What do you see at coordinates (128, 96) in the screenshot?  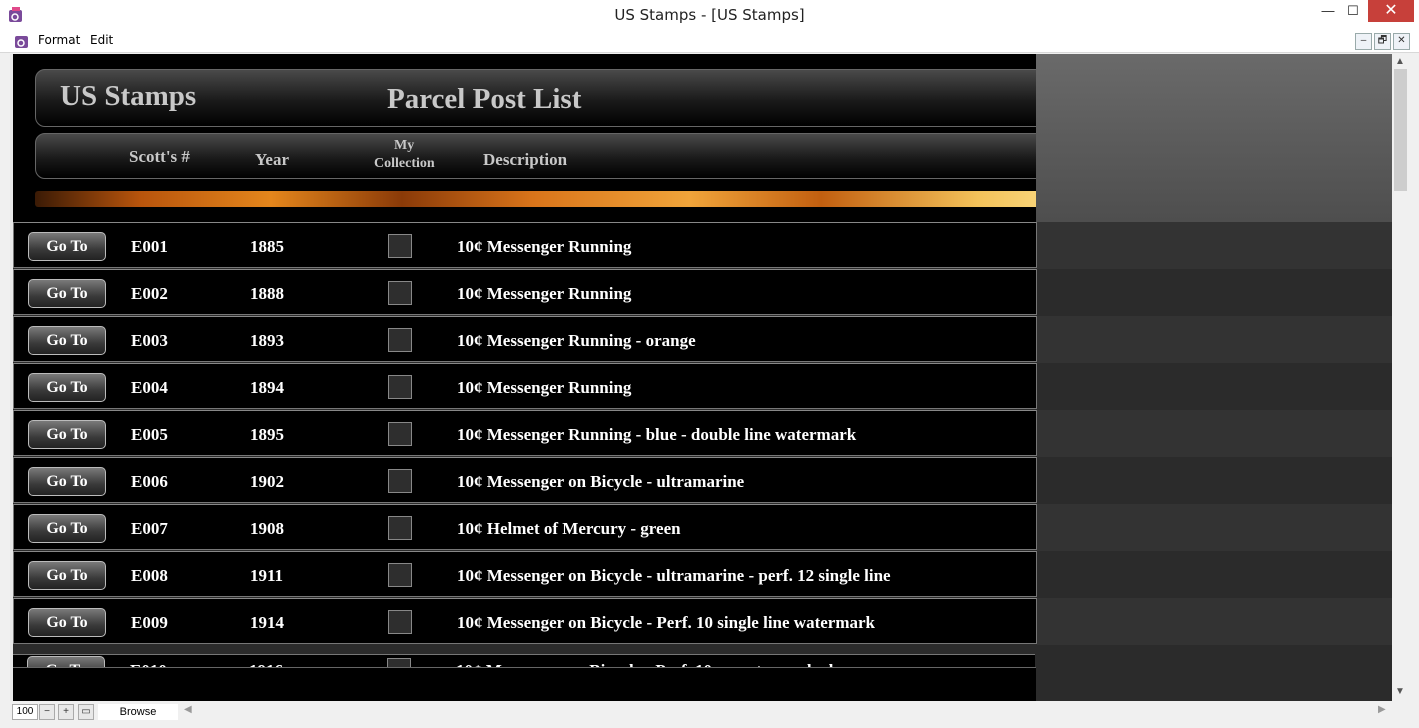 I see `app-title: US Stamps` at bounding box center [128, 96].